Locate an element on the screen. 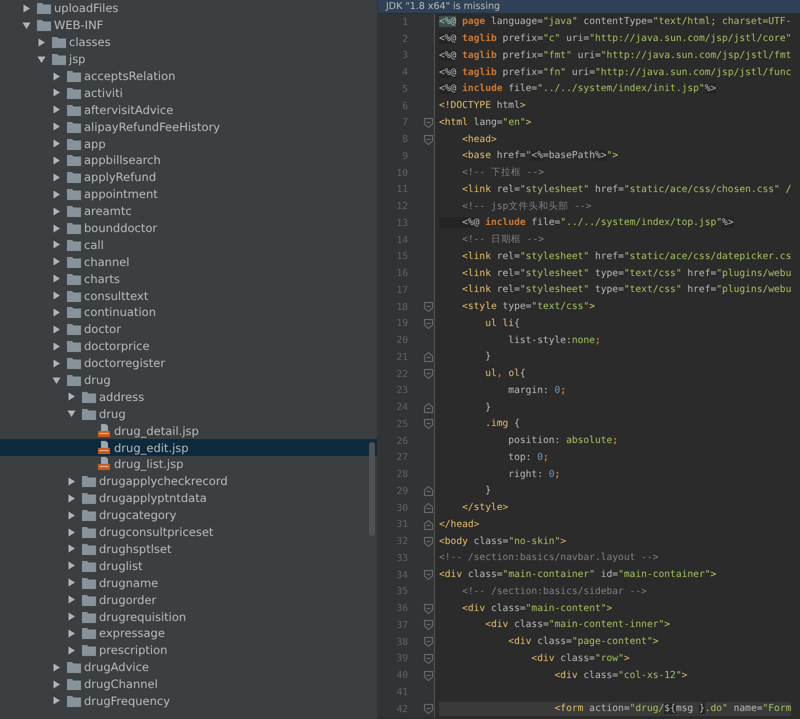  tree-item: applyRefund is located at coordinates (188, 177).